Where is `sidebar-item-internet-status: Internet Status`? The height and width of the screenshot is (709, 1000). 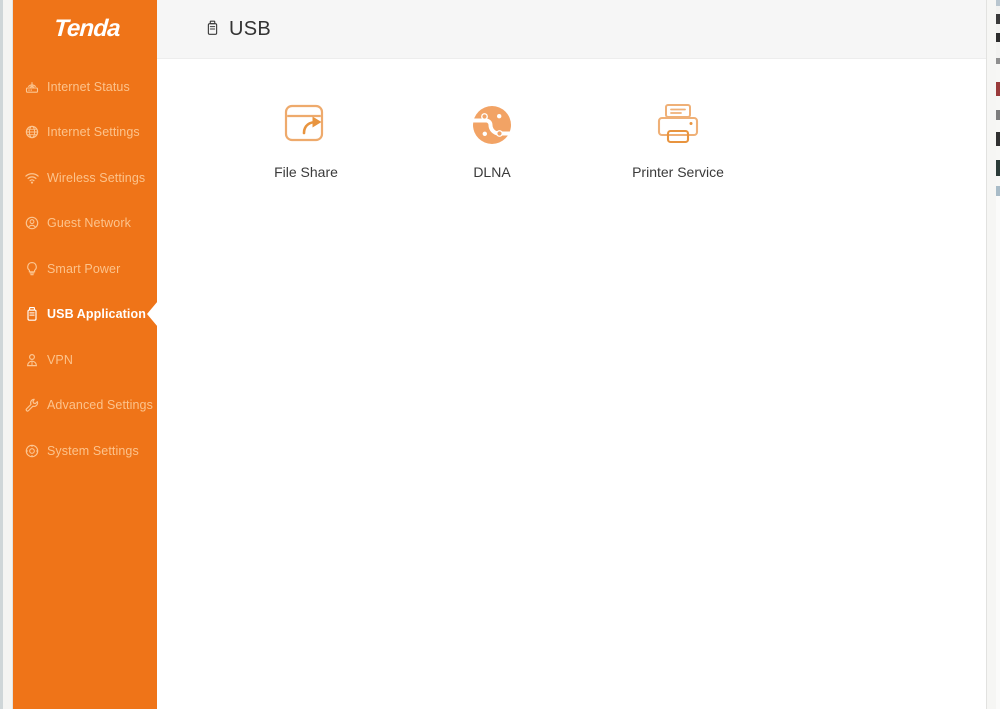 sidebar-item-internet-status: Internet Status is located at coordinates (85, 87).